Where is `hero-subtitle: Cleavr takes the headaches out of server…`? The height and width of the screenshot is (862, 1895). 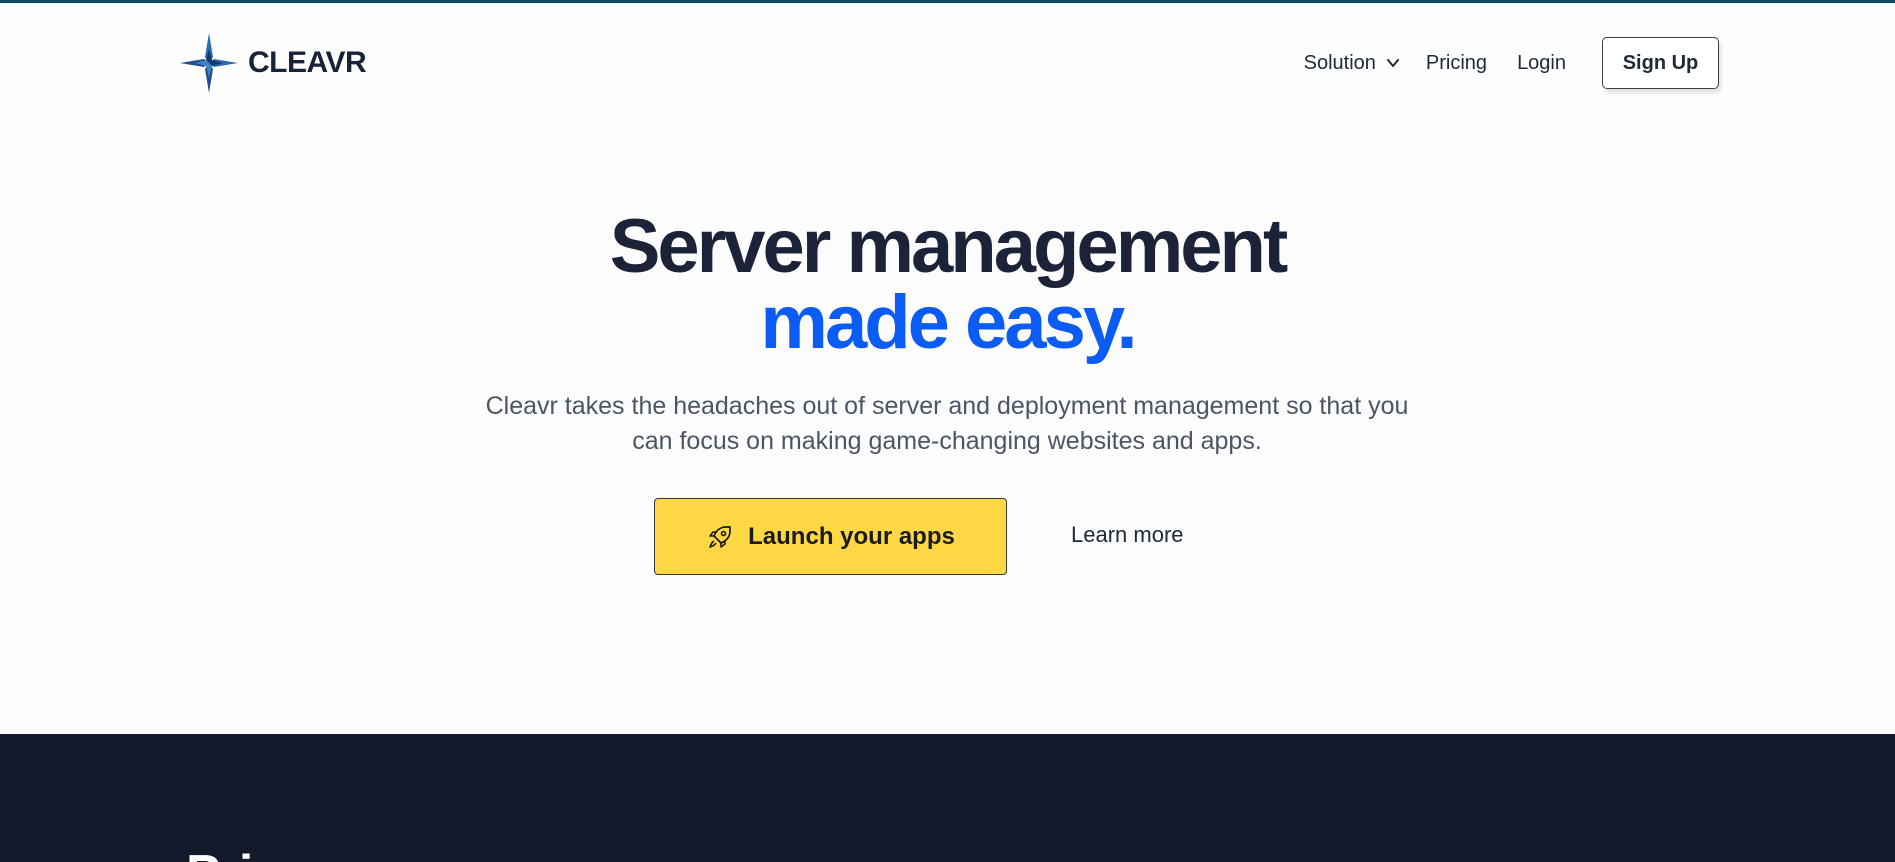 hero-subtitle: Cleavr takes the headaches out of server… is located at coordinates (947, 424).